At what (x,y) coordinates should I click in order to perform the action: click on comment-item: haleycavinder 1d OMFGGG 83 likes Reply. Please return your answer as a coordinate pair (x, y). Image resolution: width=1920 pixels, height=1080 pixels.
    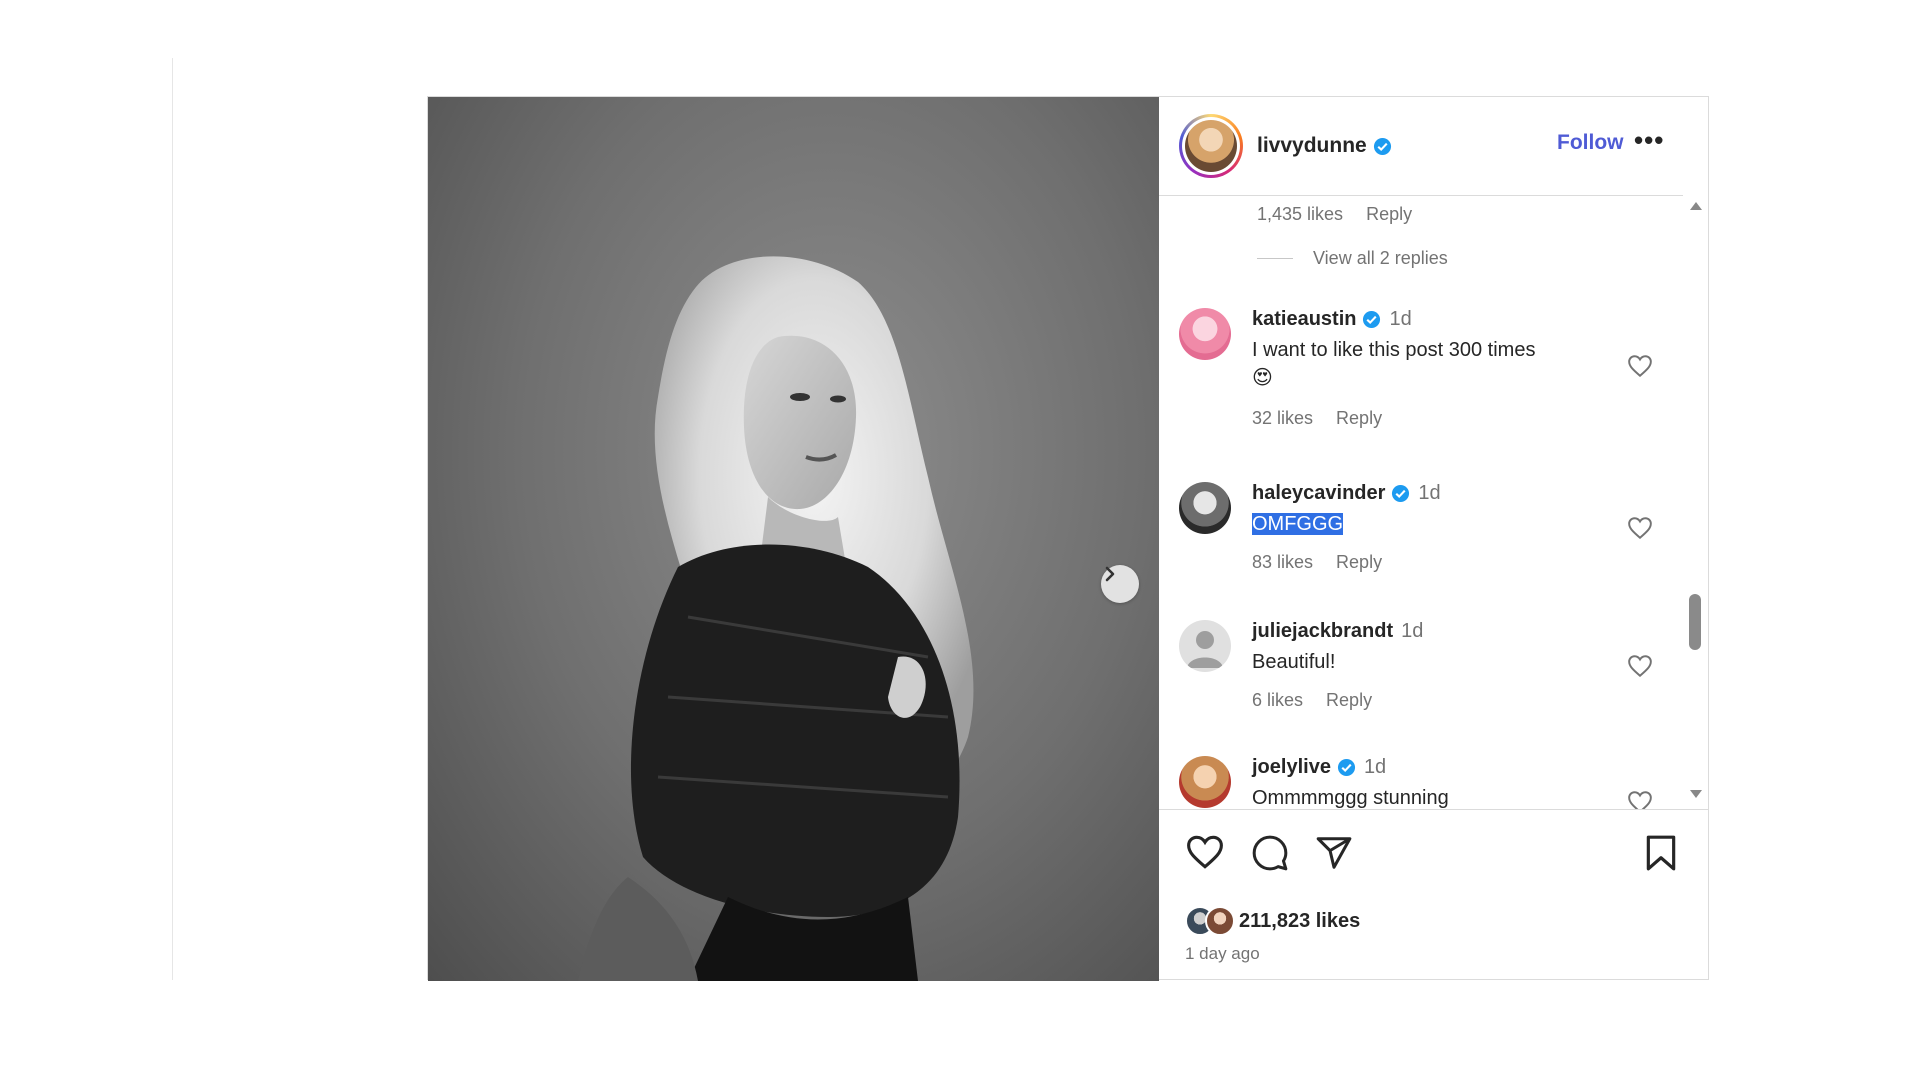
    Looking at the image, I should click on (1419, 537).